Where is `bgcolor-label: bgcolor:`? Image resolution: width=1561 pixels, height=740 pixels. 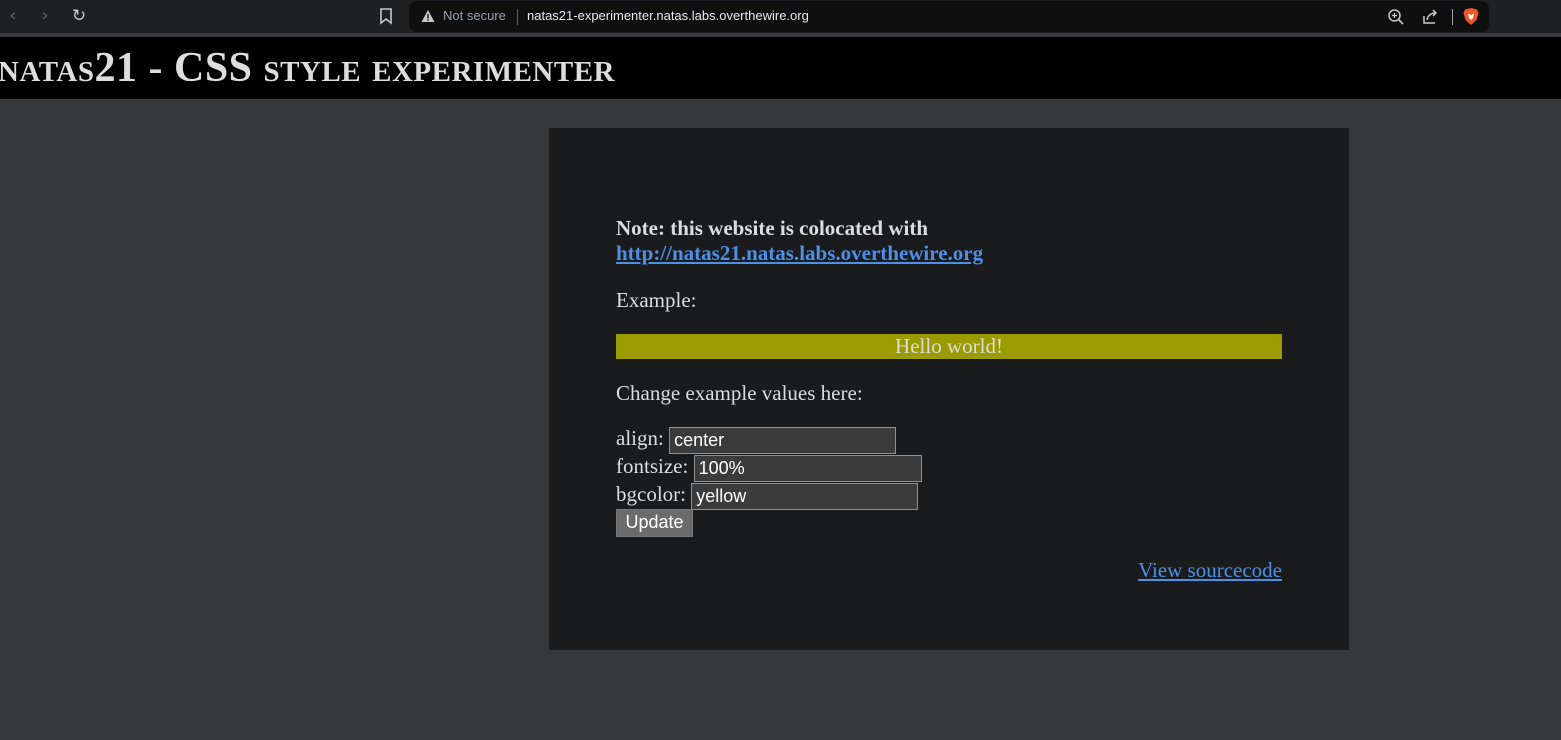 bgcolor-label: bgcolor: is located at coordinates (651, 494).